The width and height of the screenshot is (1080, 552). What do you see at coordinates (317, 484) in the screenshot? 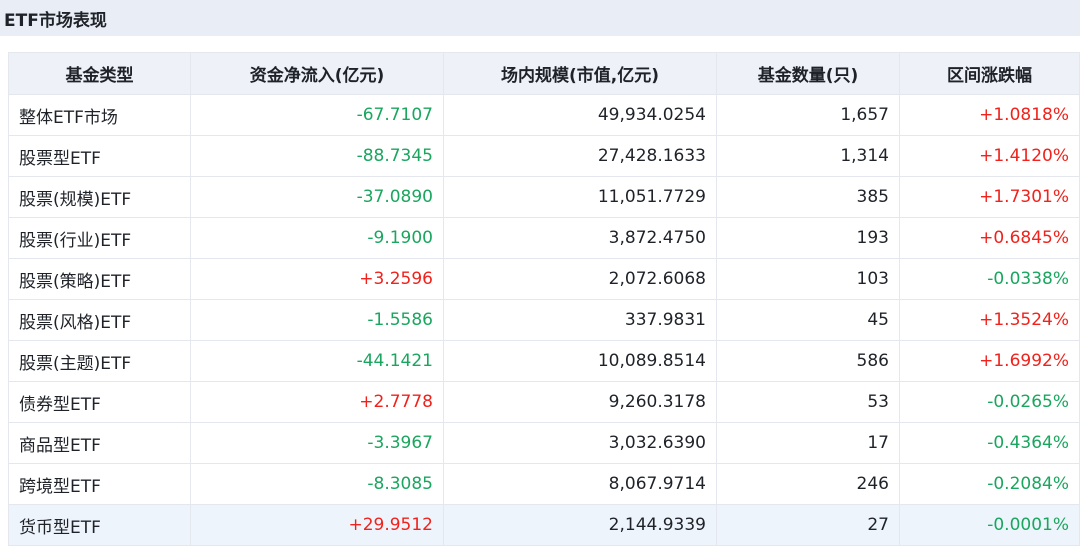
I see `cell-net-inflow: -8.3085` at bounding box center [317, 484].